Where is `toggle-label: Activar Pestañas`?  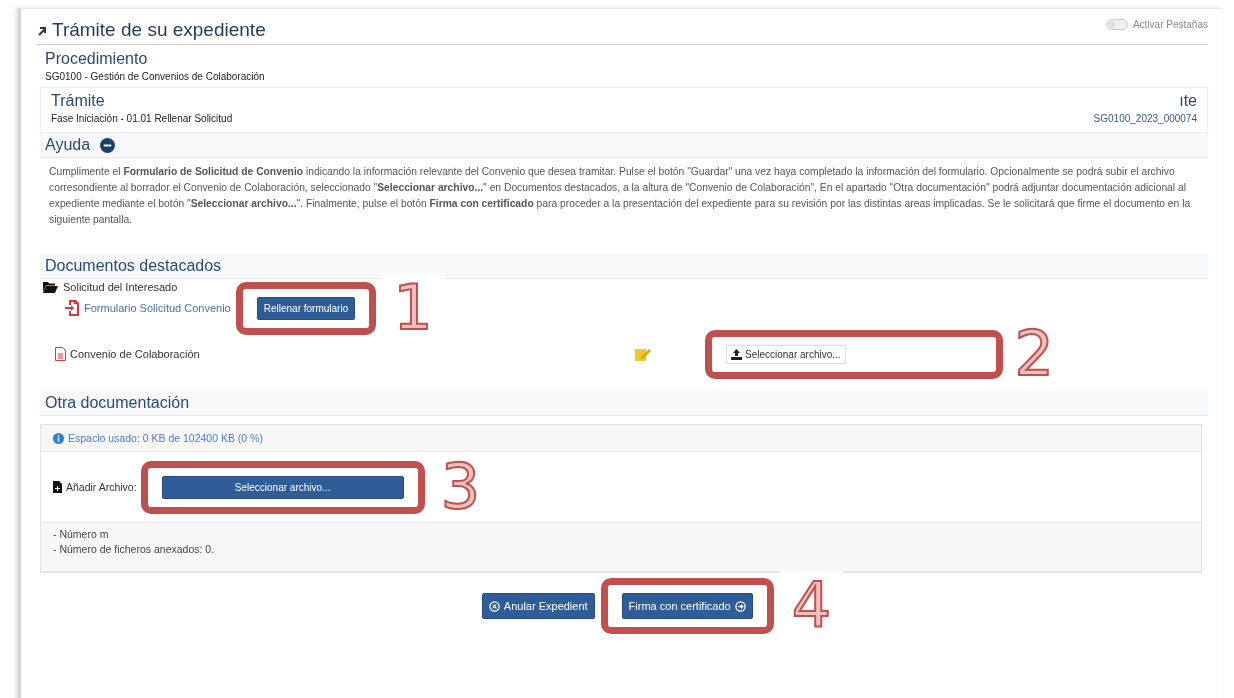
toggle-label: Activar Pestañas is located at coordinates (1170, 24).